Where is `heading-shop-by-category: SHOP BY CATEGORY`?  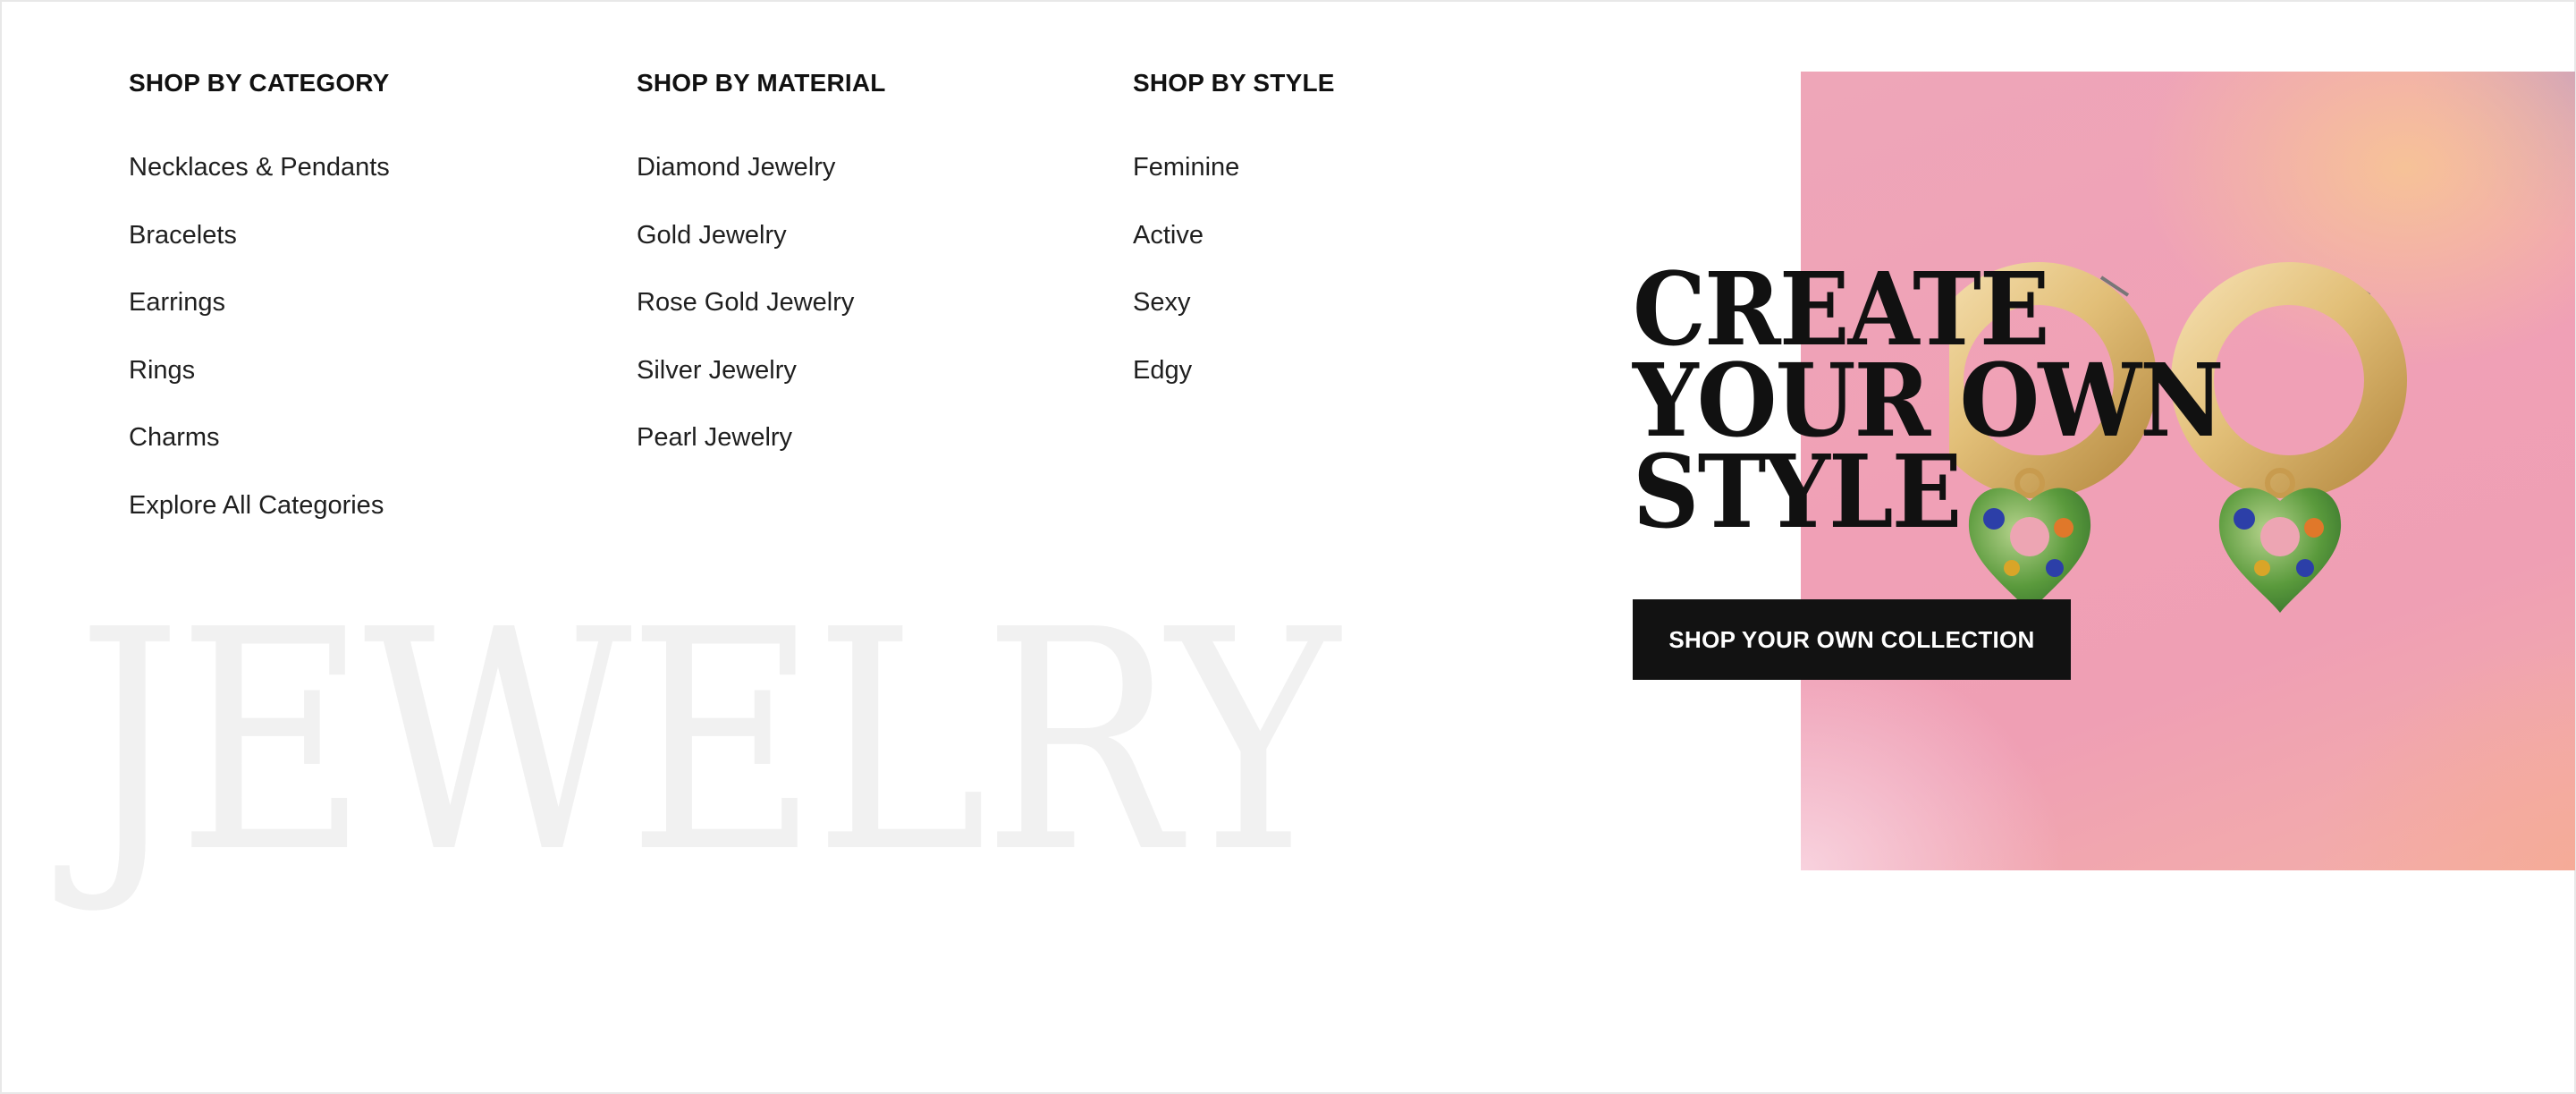
heading-shop-by-category: SHOP BY CATEGORY is located at coordinates (259, 83).